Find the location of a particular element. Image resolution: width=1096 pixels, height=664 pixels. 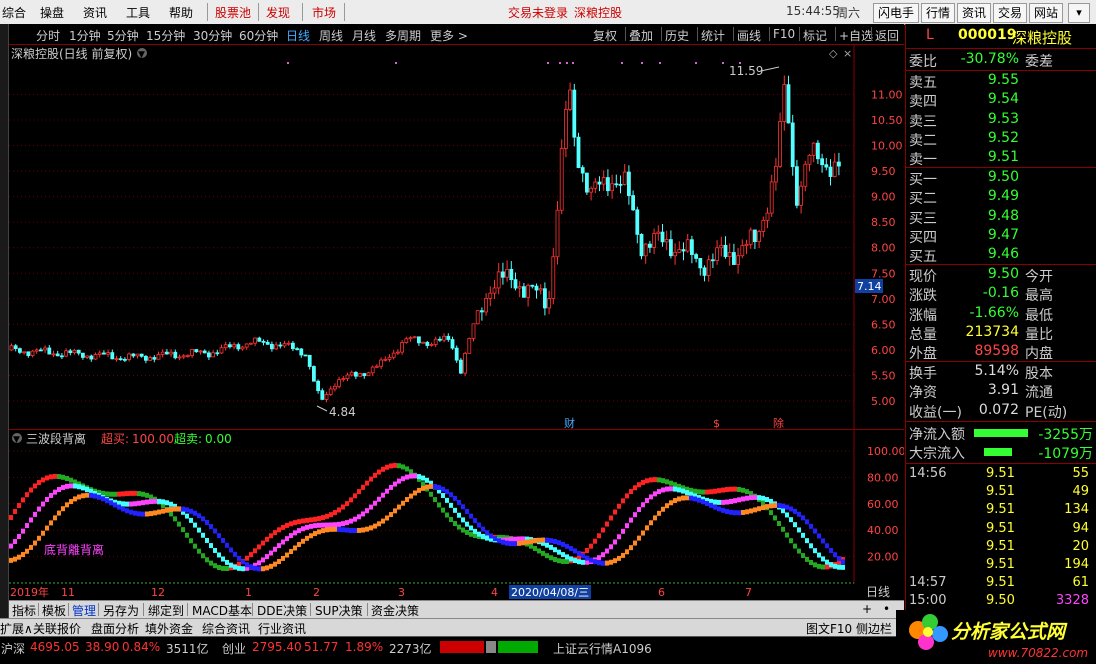

period-daily: 日线 is located at coordinates (298, 35).